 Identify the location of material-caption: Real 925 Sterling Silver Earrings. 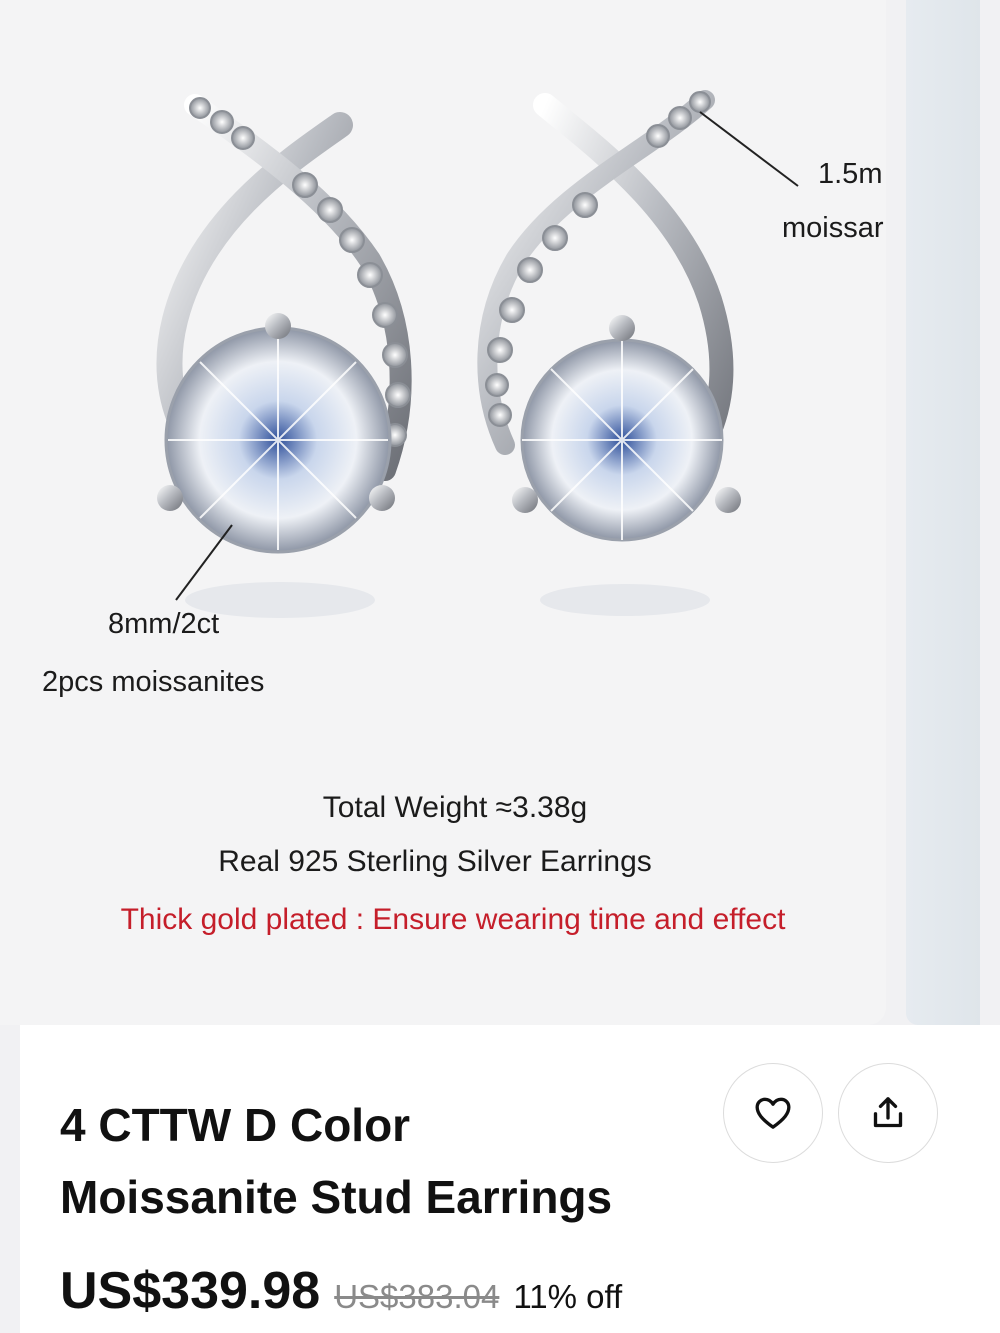
(435, 861).